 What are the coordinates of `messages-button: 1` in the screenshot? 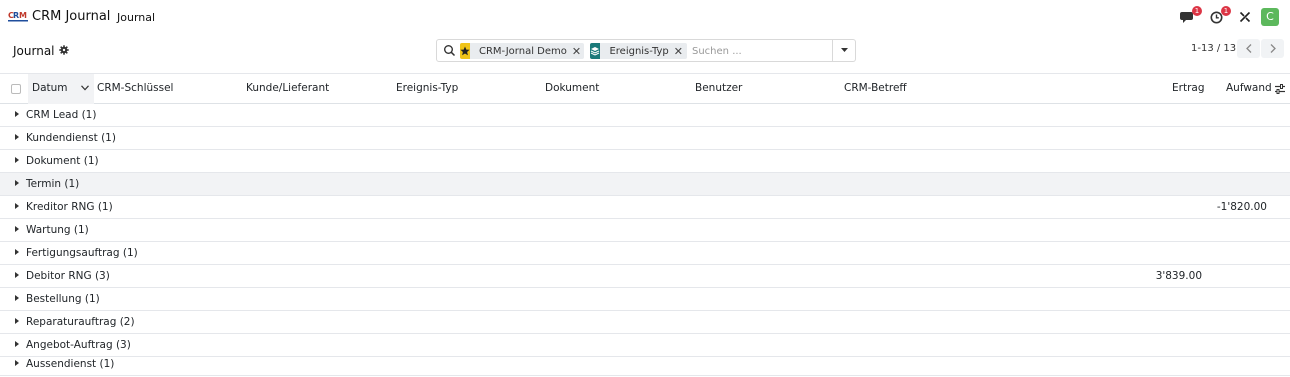 It's located at (1190, 15).